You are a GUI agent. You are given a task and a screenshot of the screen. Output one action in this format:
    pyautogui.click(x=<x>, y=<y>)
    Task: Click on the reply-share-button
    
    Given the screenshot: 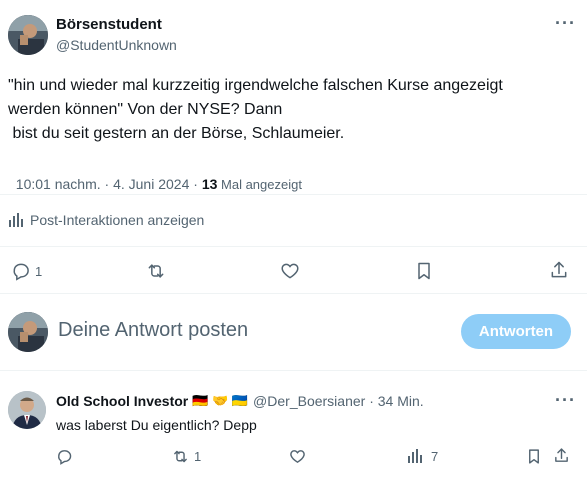 What is the action you would take?
    pyautogui.click(x=561, y=455)
    